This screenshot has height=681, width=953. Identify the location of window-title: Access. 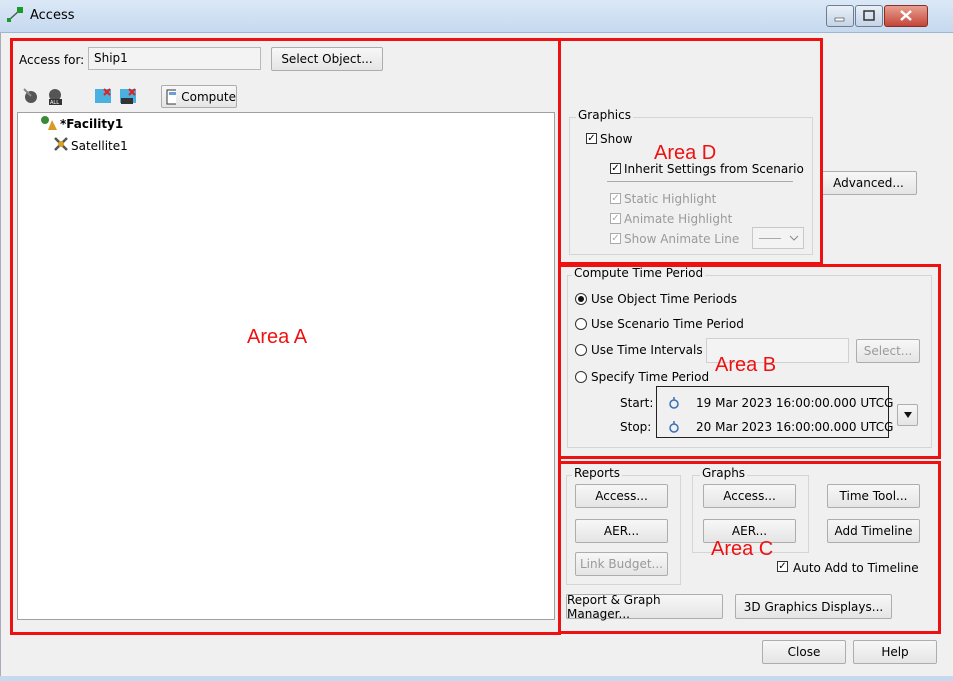
(52, 15).